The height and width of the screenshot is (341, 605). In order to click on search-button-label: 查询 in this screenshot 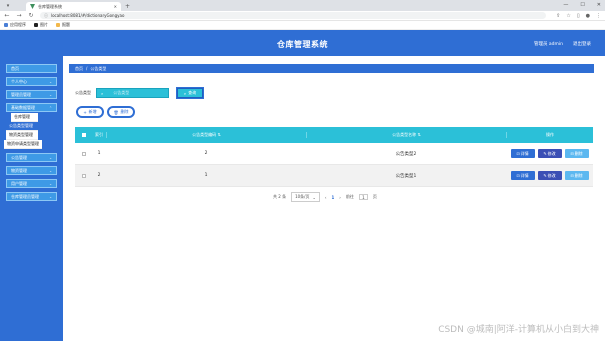, I will do `click(192, 92)`.